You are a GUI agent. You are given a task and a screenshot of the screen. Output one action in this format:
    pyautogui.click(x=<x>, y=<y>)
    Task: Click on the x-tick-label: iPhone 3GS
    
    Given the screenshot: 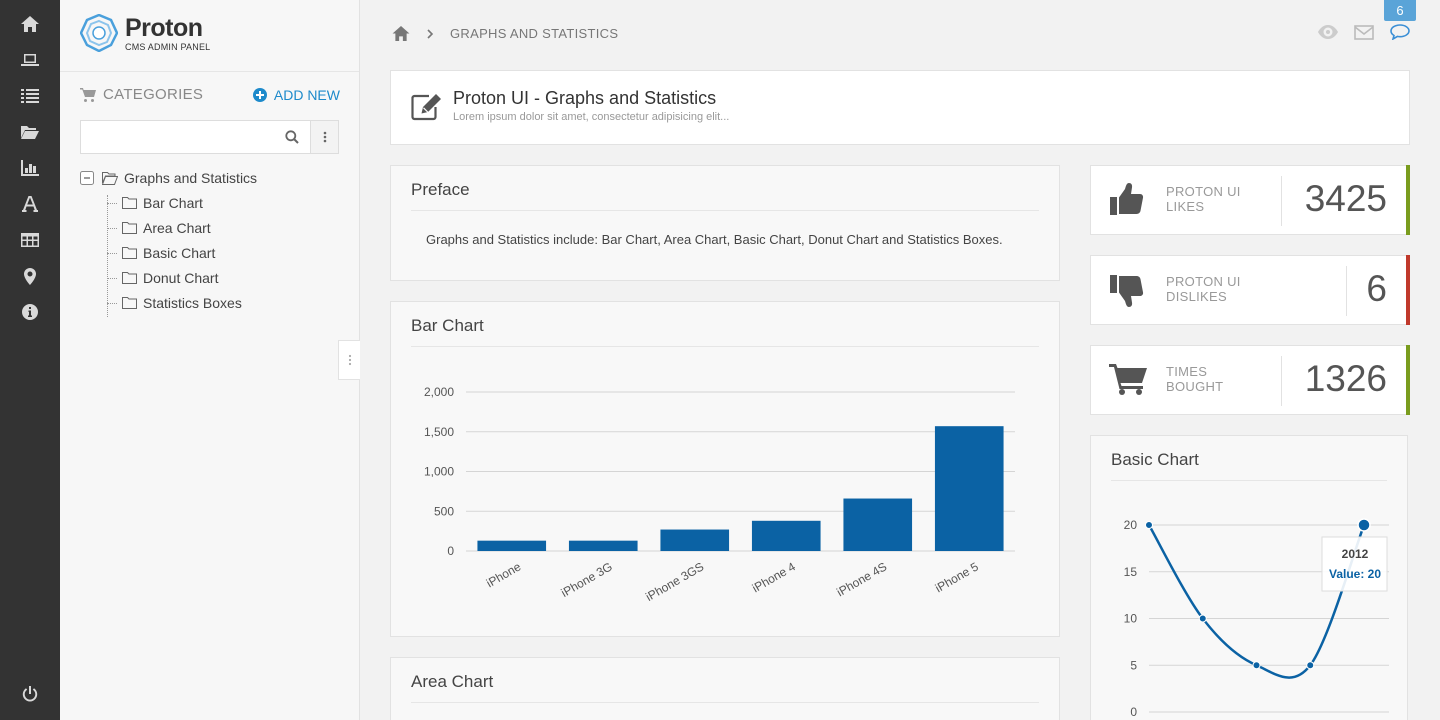 What is the action you would take?
    pyautogui.click(x=674, y=581)
    